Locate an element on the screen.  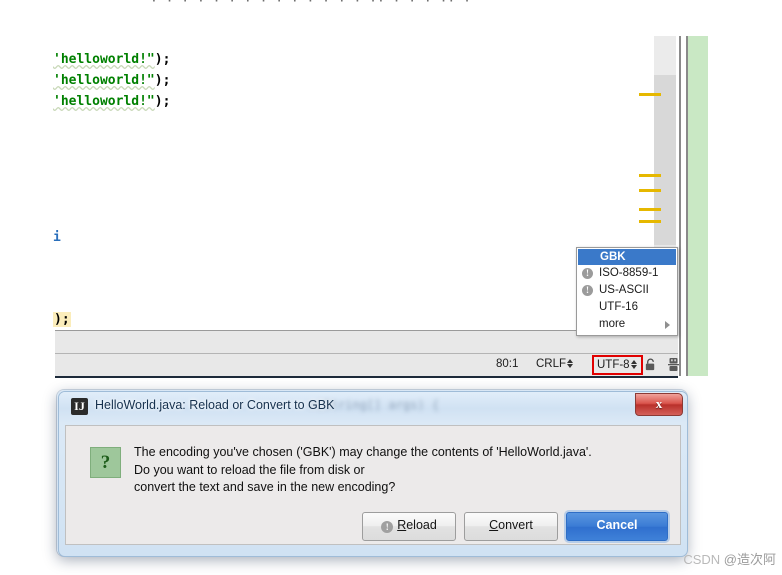
encoding-menu-item-us-ascii: ! US-ASCII is located at coordinates (627, 290).